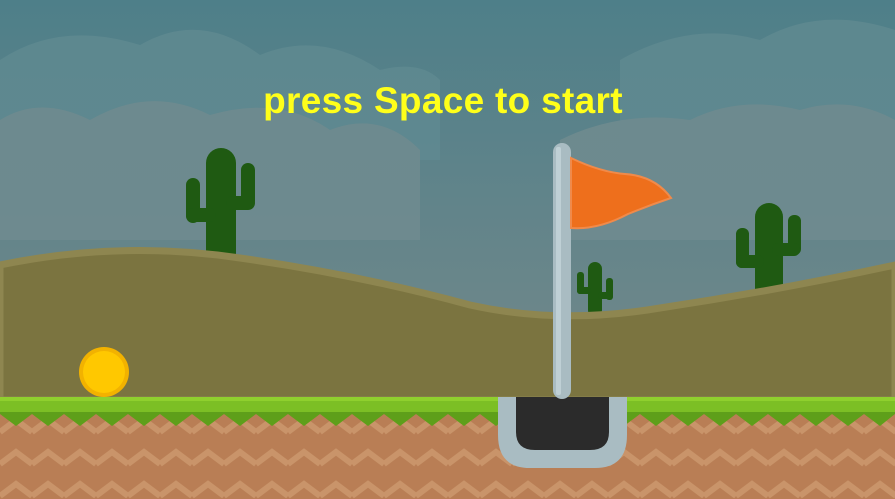 The height and width of the screenshot is (499, 895). Describe the element at coordinates (104, 372) in the screenshot. I see `golf-ball-icon` at that location.